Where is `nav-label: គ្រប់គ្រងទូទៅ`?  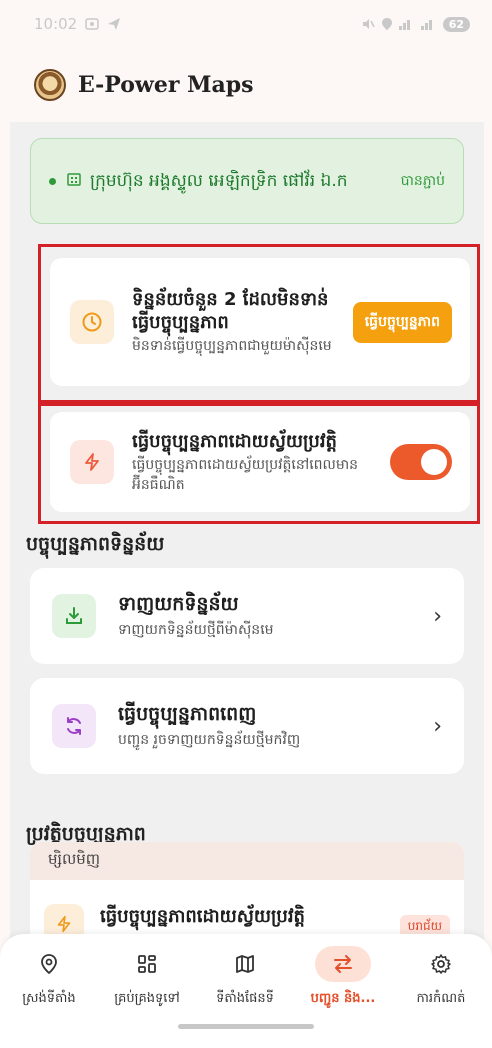 nav-label: គ្រប់គ្រងទូទៅ is located at coordinates (147, 998).